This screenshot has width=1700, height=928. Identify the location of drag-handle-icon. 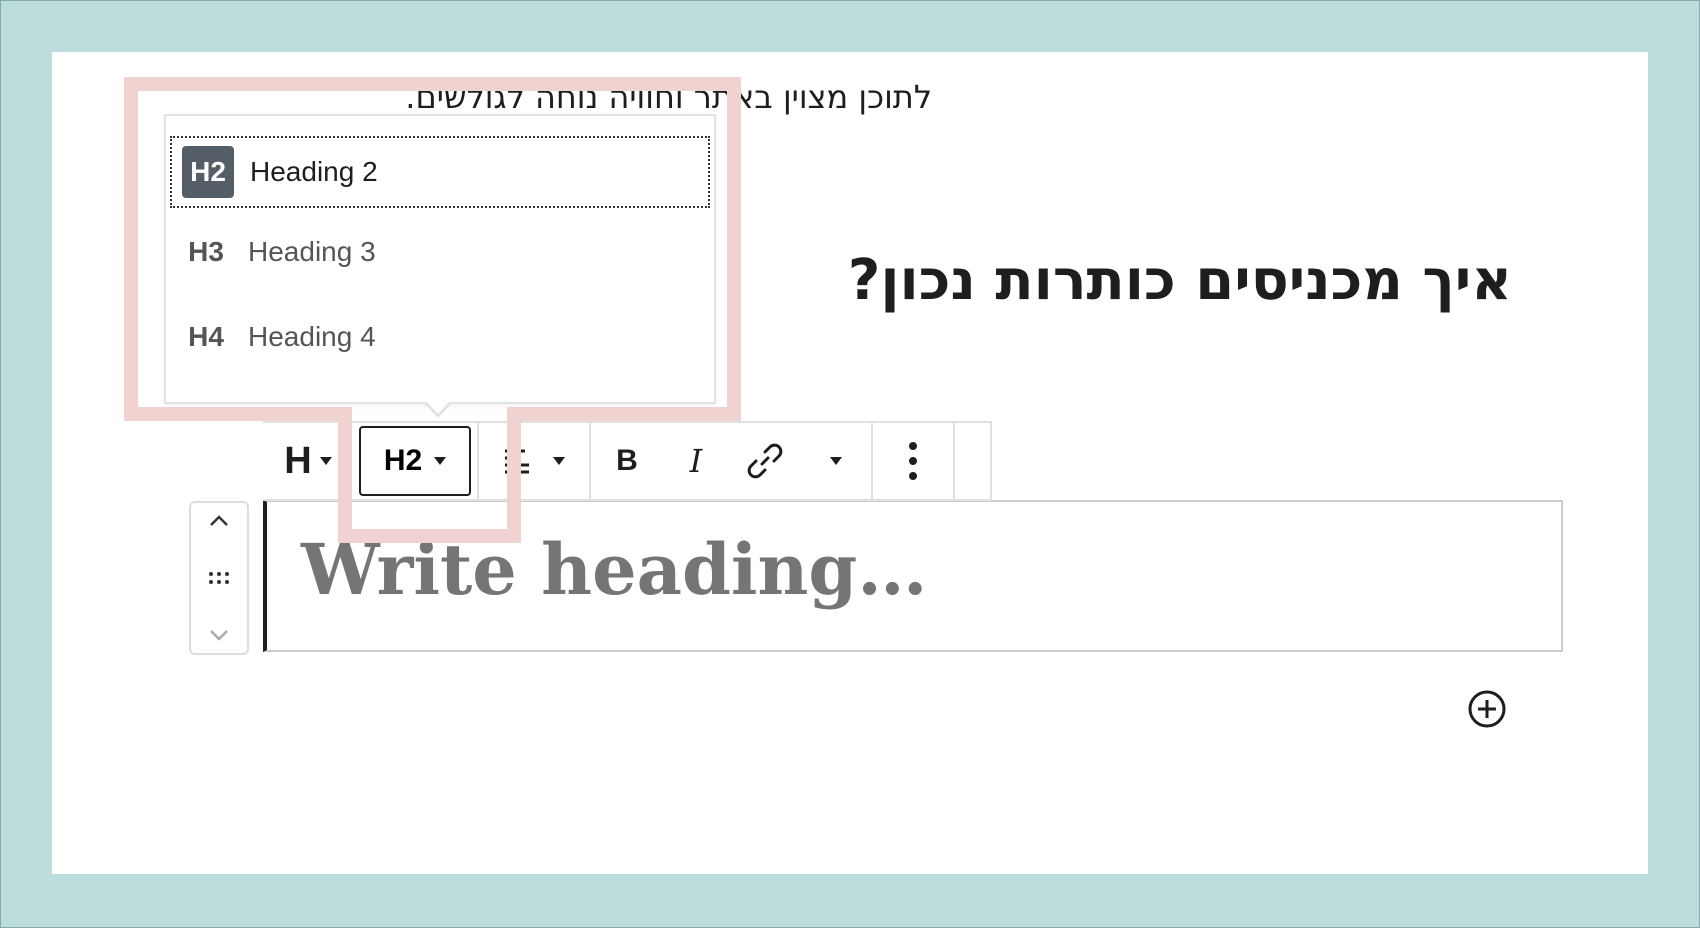
(219, 578).